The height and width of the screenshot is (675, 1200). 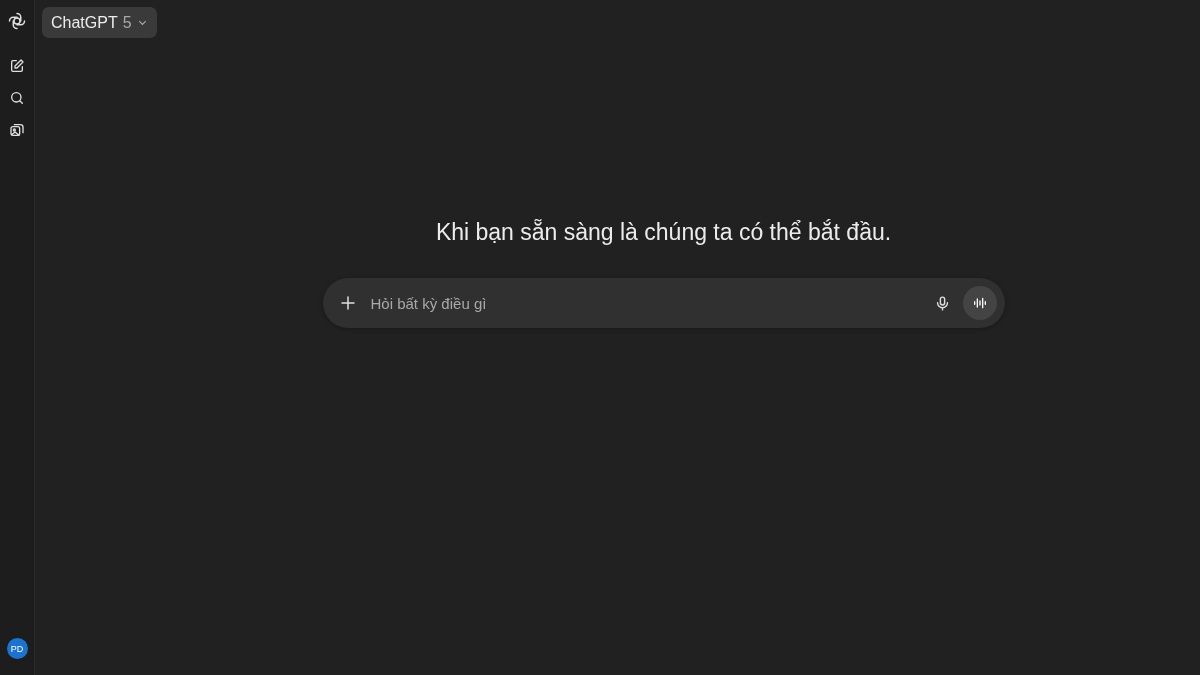 I want to click on logo-icon, so click(x=17, y=21).